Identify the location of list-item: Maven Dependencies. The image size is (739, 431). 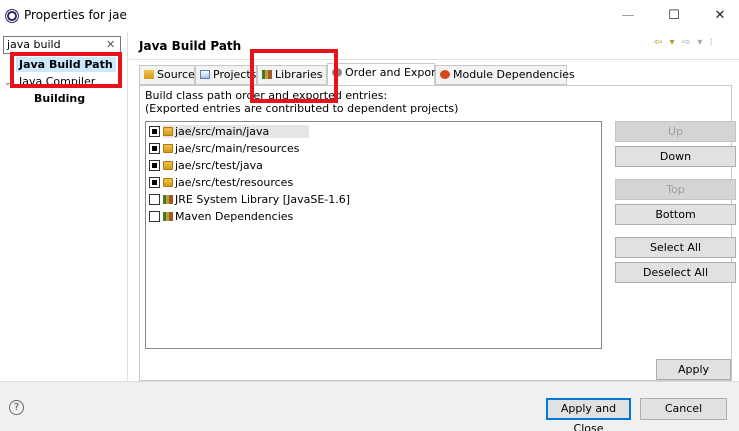
(221, 217).